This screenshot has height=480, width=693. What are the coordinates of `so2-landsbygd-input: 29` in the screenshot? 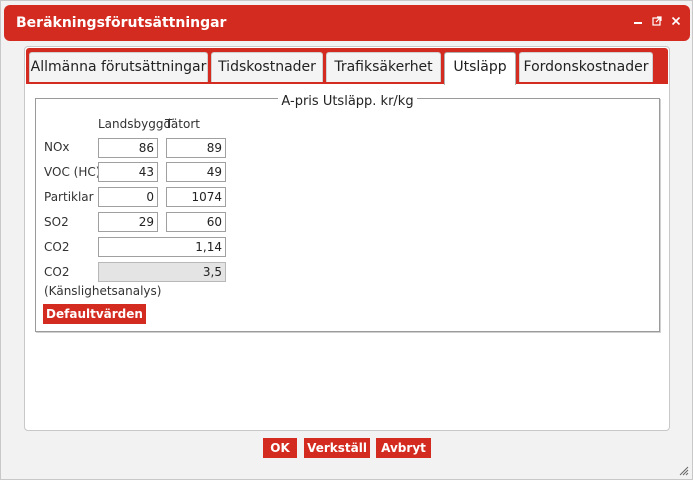 It's located at (128, 222).